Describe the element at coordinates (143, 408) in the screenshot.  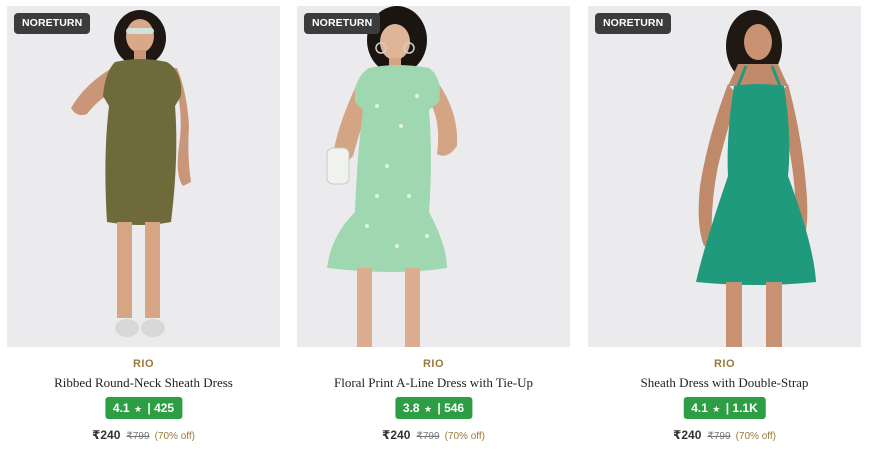
I see `rating-badge: 4.1 ★ | 425` at that location.